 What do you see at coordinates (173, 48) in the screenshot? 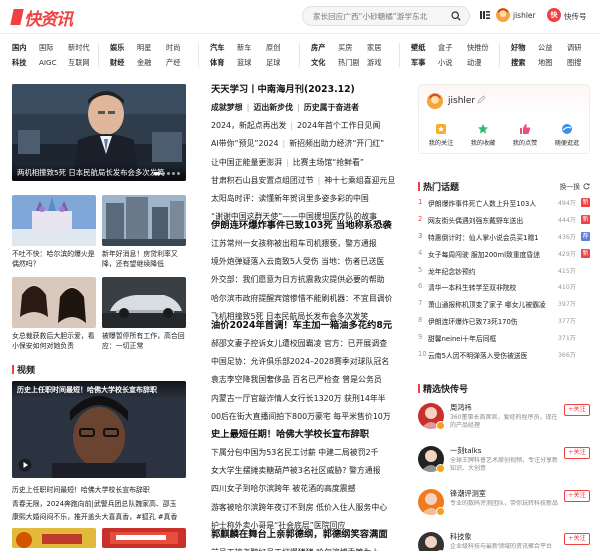
I see `nav-link: 时尚` at bounding box center [173, 48].